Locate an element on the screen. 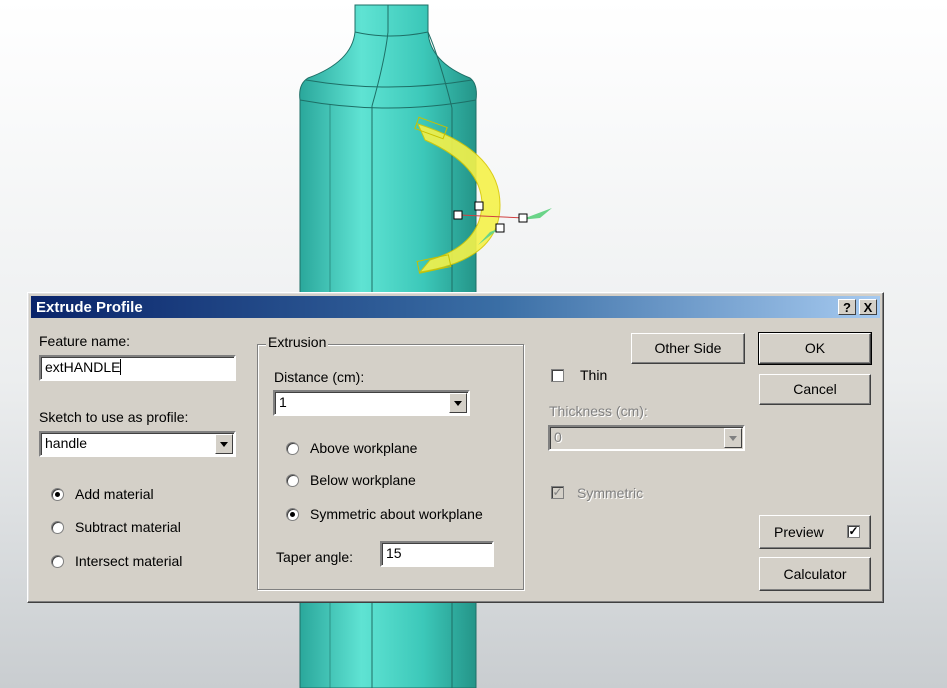 Image resolution: width=947 pixels, height=688 pixels. ok-button: OK is located at coordinates (815, 348).